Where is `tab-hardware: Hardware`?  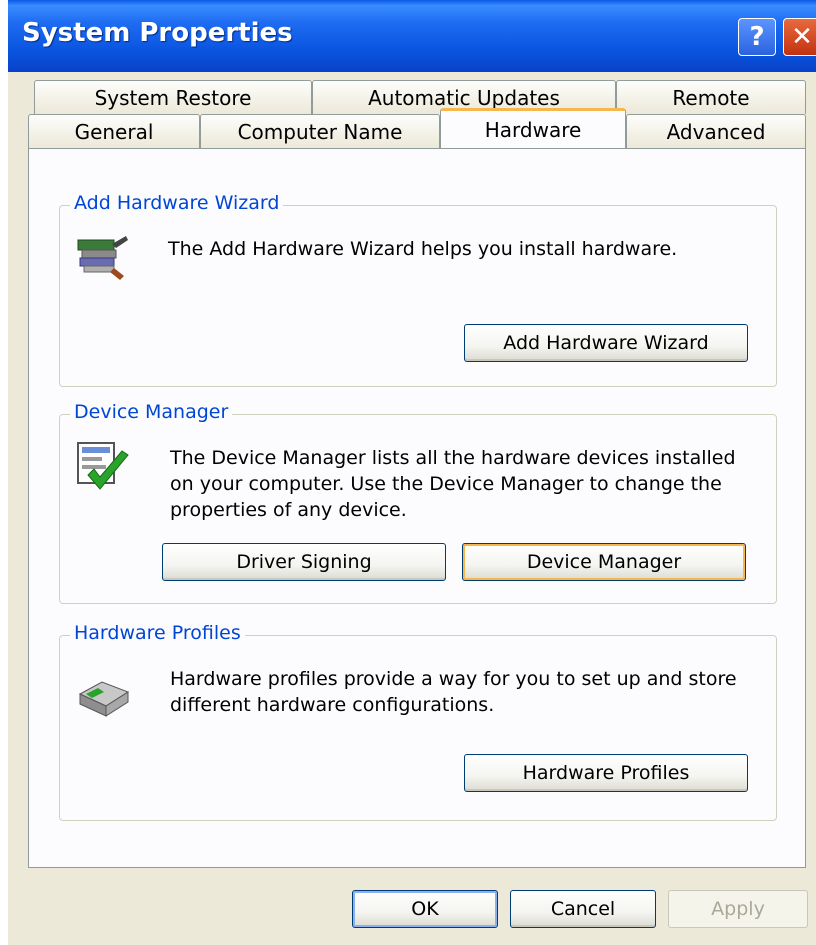
tab-hardware: Hardware is located at coordinates (533, 128).